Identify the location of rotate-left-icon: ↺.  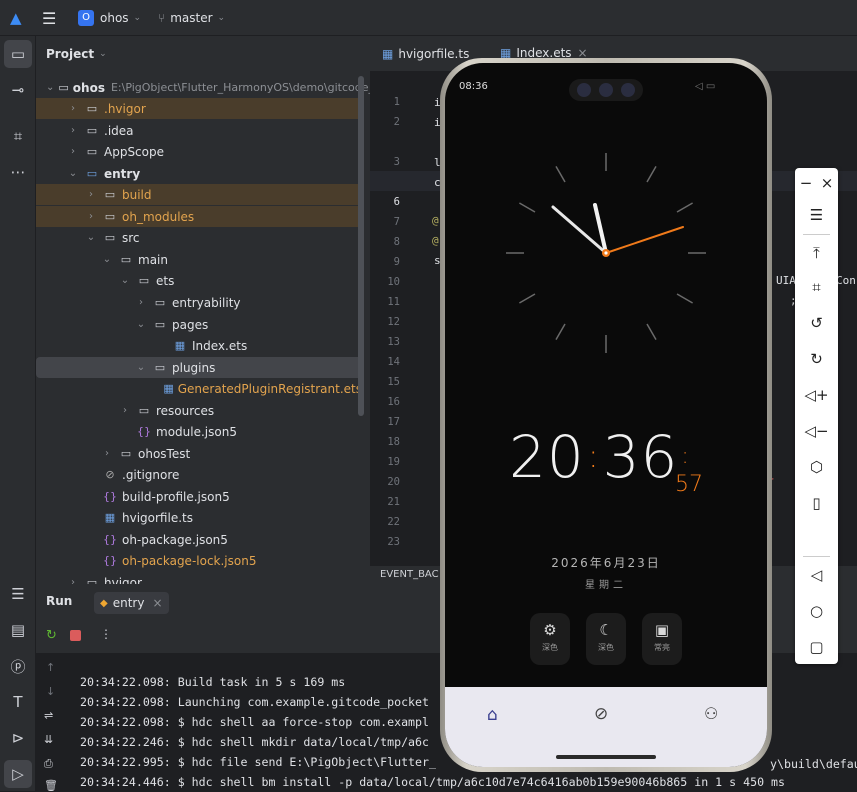
(816, 323).